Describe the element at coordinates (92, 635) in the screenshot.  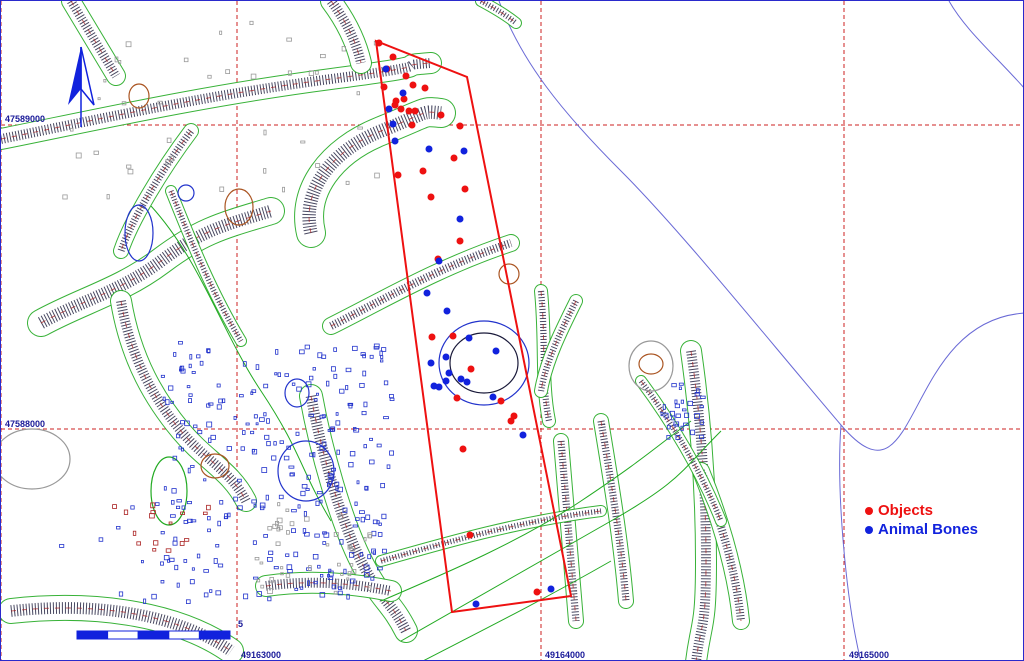
I see `scale-bar-segment` at that location.